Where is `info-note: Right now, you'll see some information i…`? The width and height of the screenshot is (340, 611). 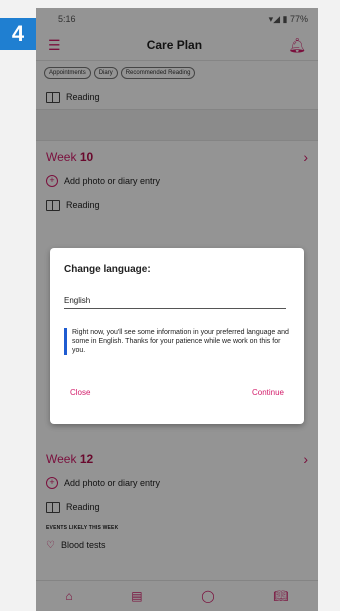 info-note: Right now, you'll see some information i… is located at coordinates (177, 342).